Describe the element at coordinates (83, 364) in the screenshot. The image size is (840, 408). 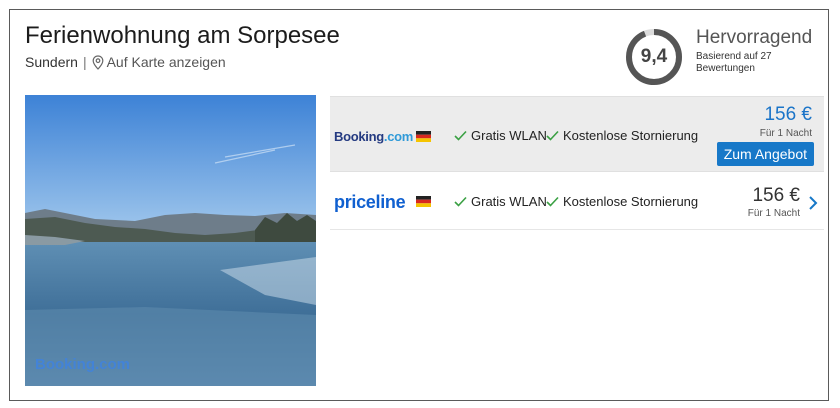
I see `photo-watermark: Booking.com` at that location.